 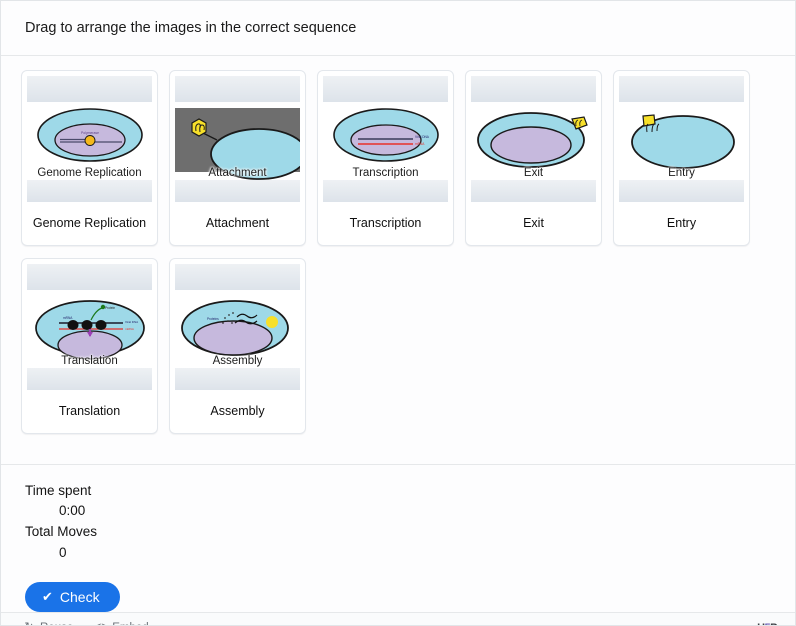 I want to click on total-moves-row: Total Moves 0, so click(x=398, y=542).